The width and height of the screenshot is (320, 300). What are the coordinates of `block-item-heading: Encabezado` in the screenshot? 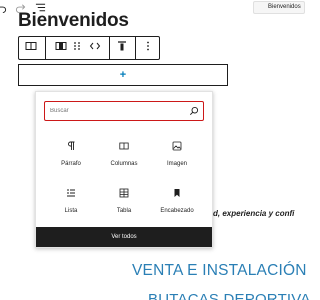 It's located at (177, 202).